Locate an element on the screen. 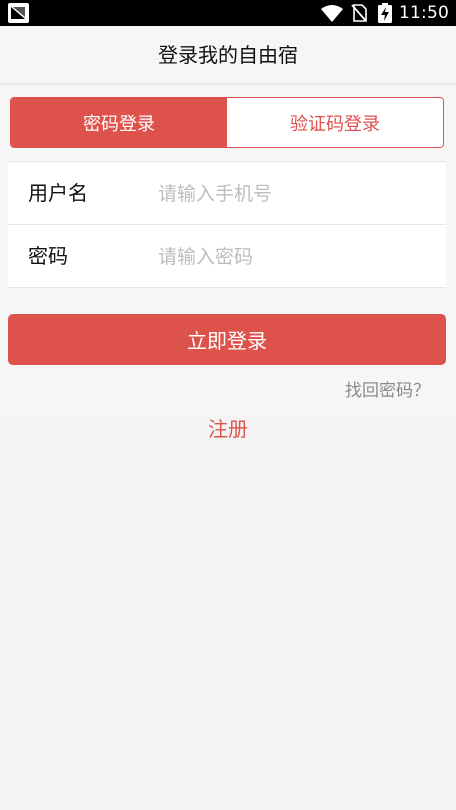  password-input is located at coordinates (293, 257).